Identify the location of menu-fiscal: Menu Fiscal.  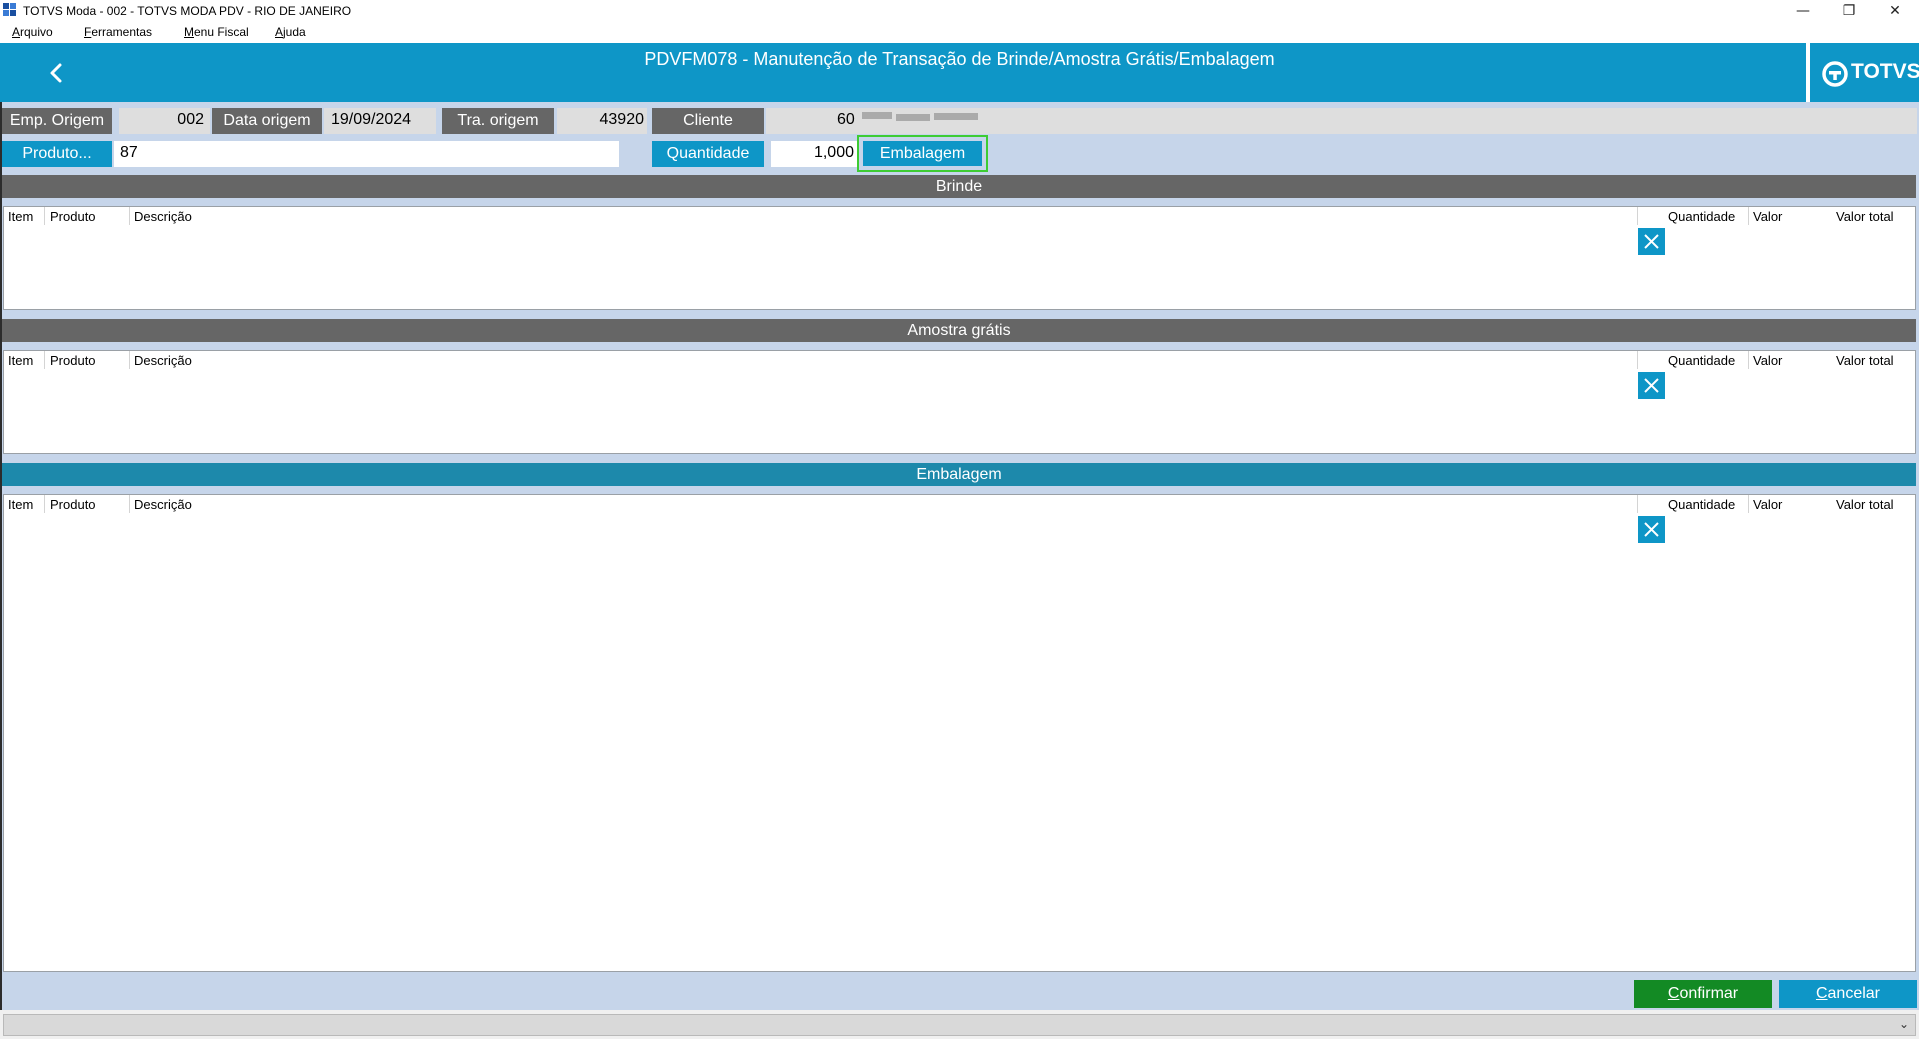
(216, 32).